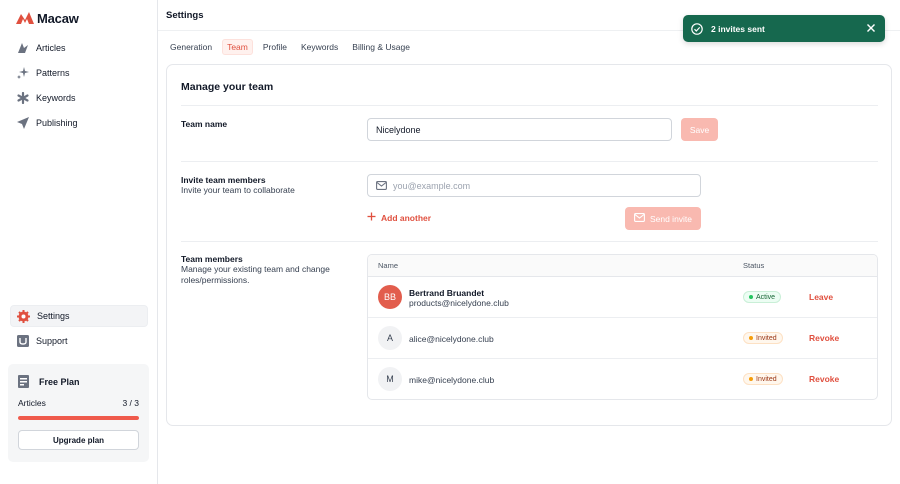  Describe the element at coordinates (25, 18) in the screenshot. I see `macaw-logo-icon` at that location.